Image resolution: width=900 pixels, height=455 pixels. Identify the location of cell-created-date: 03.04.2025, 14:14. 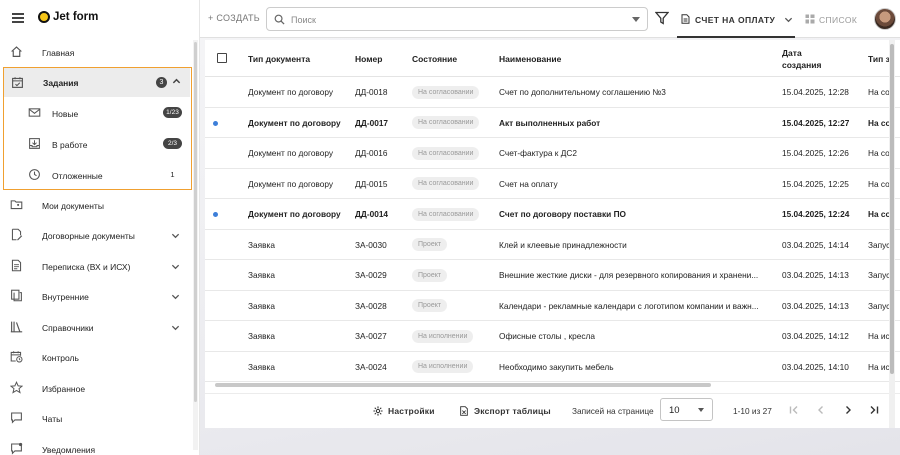
(815, 244).